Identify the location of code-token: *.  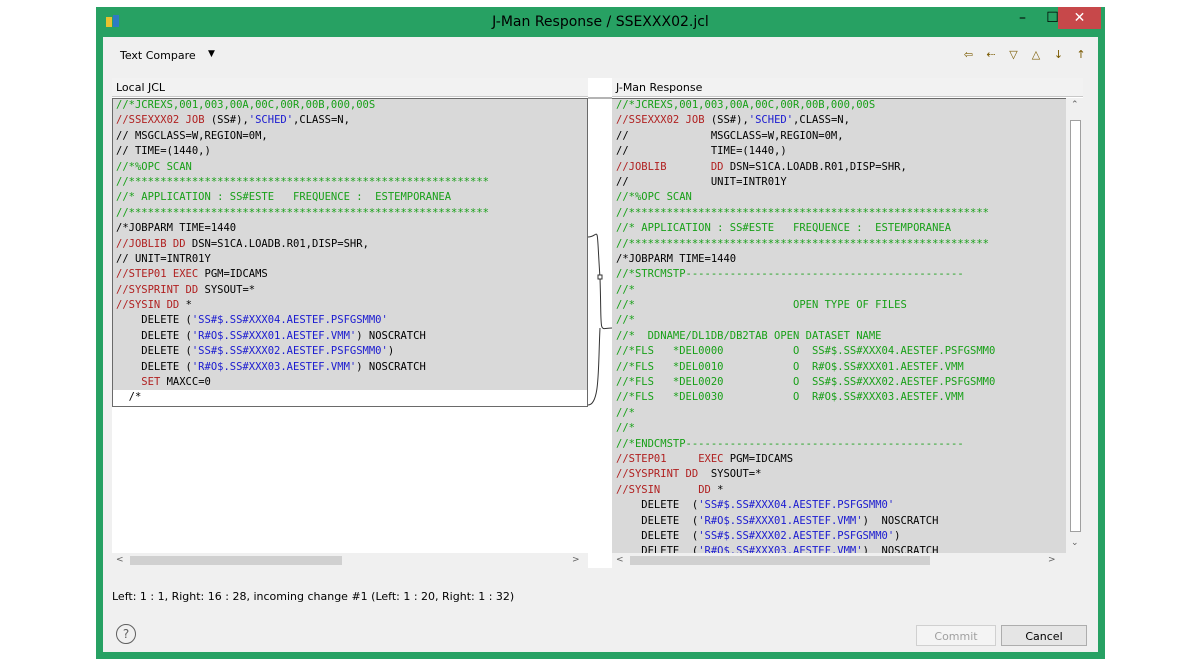
(717, 489).